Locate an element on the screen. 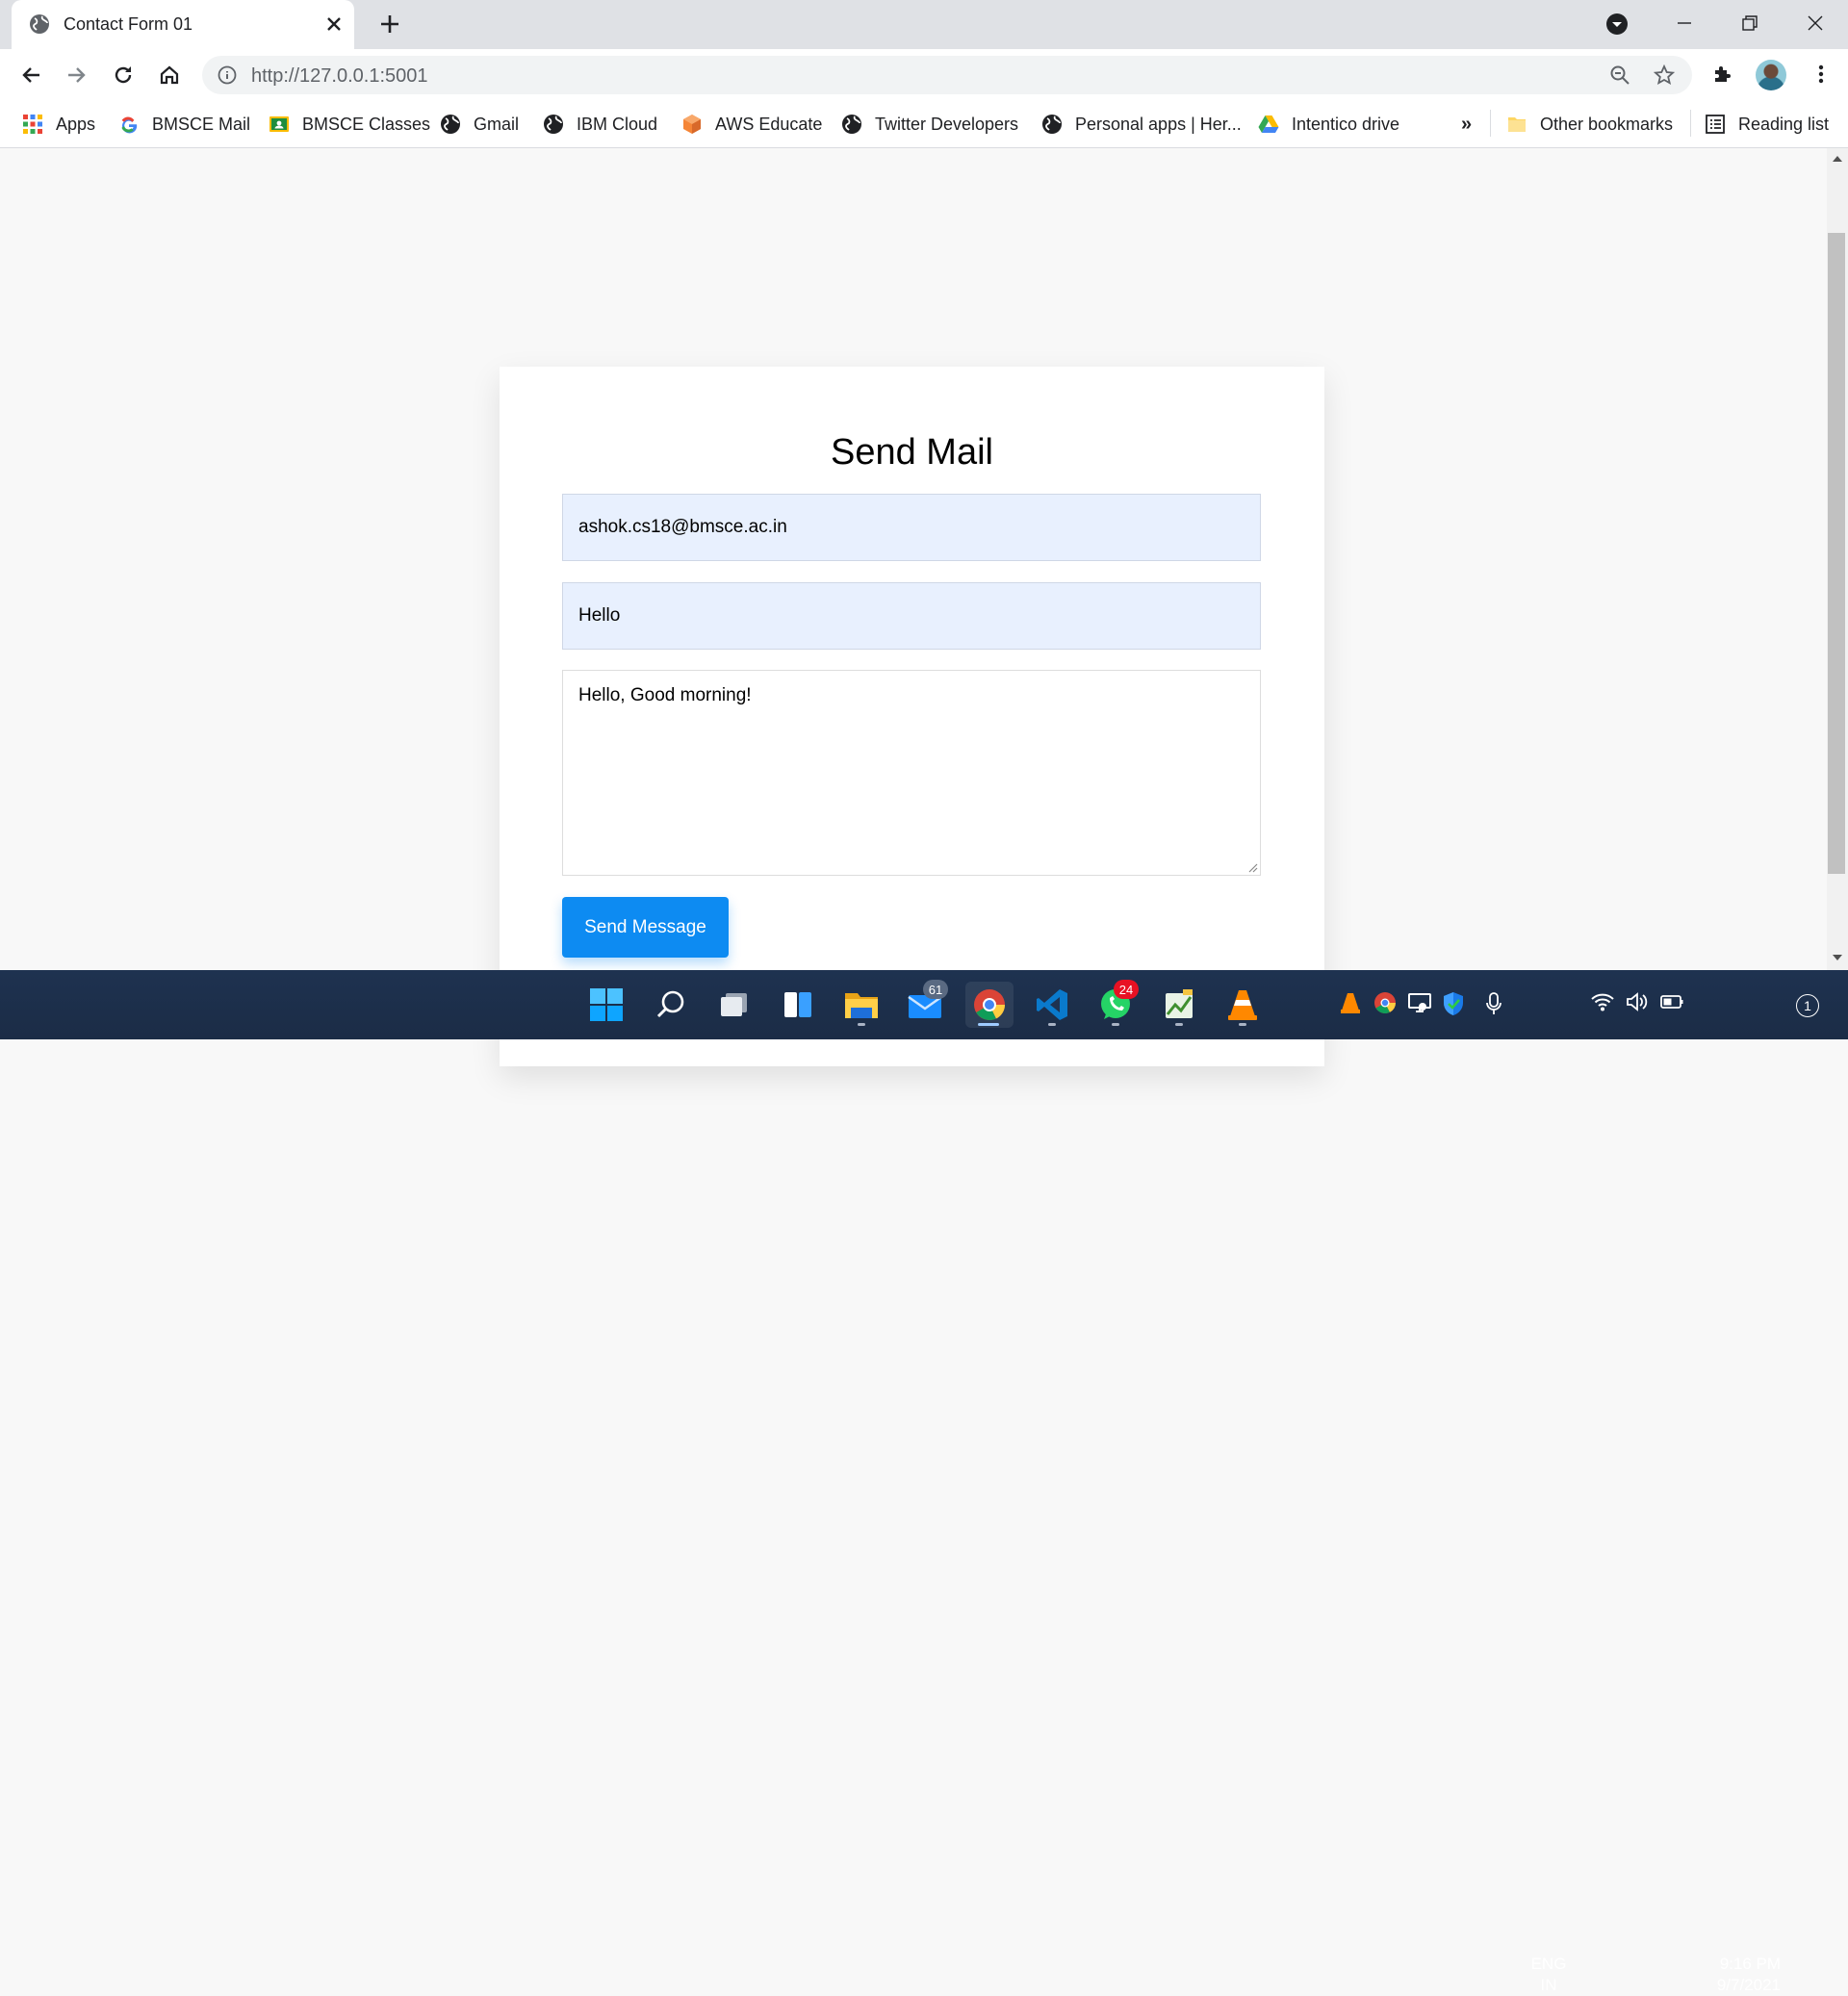  search-icon is located at coordinates (670, 1004).